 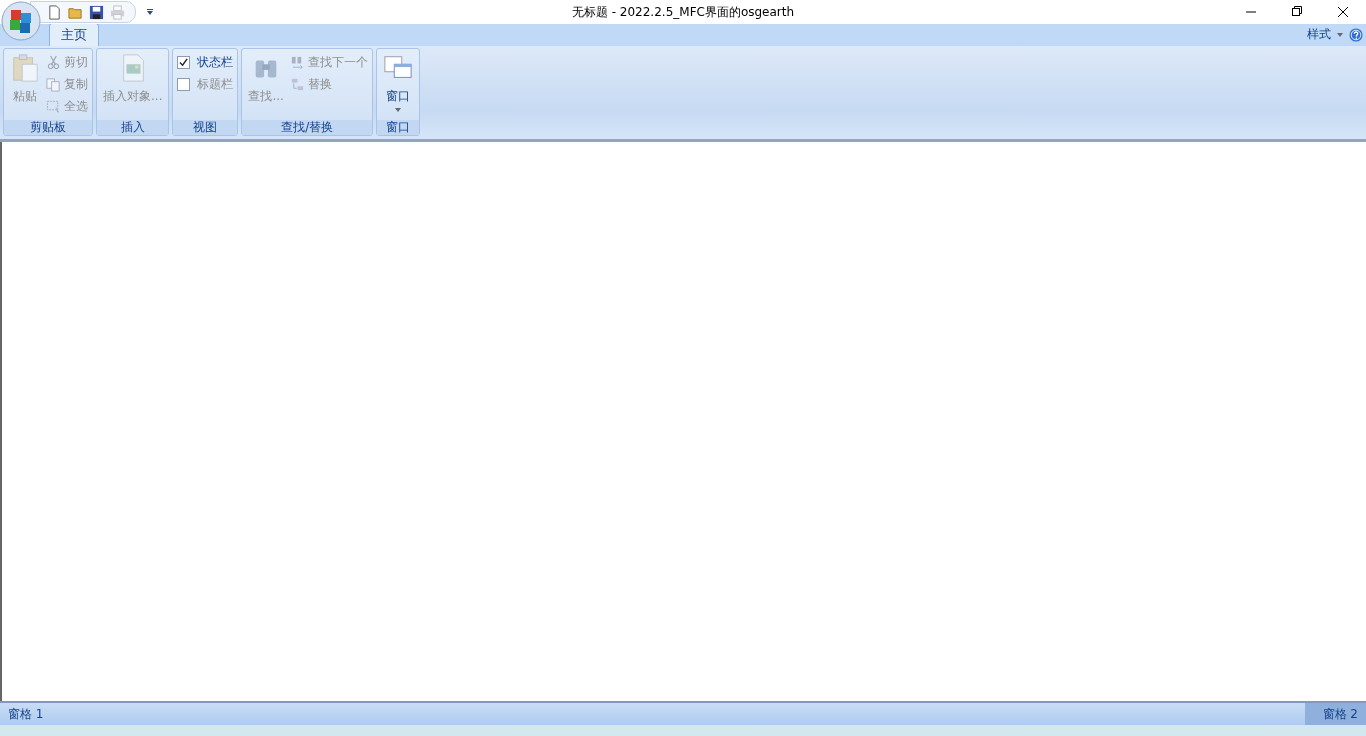 I want to click on group-label: 视图, so click(x=205, y=127).